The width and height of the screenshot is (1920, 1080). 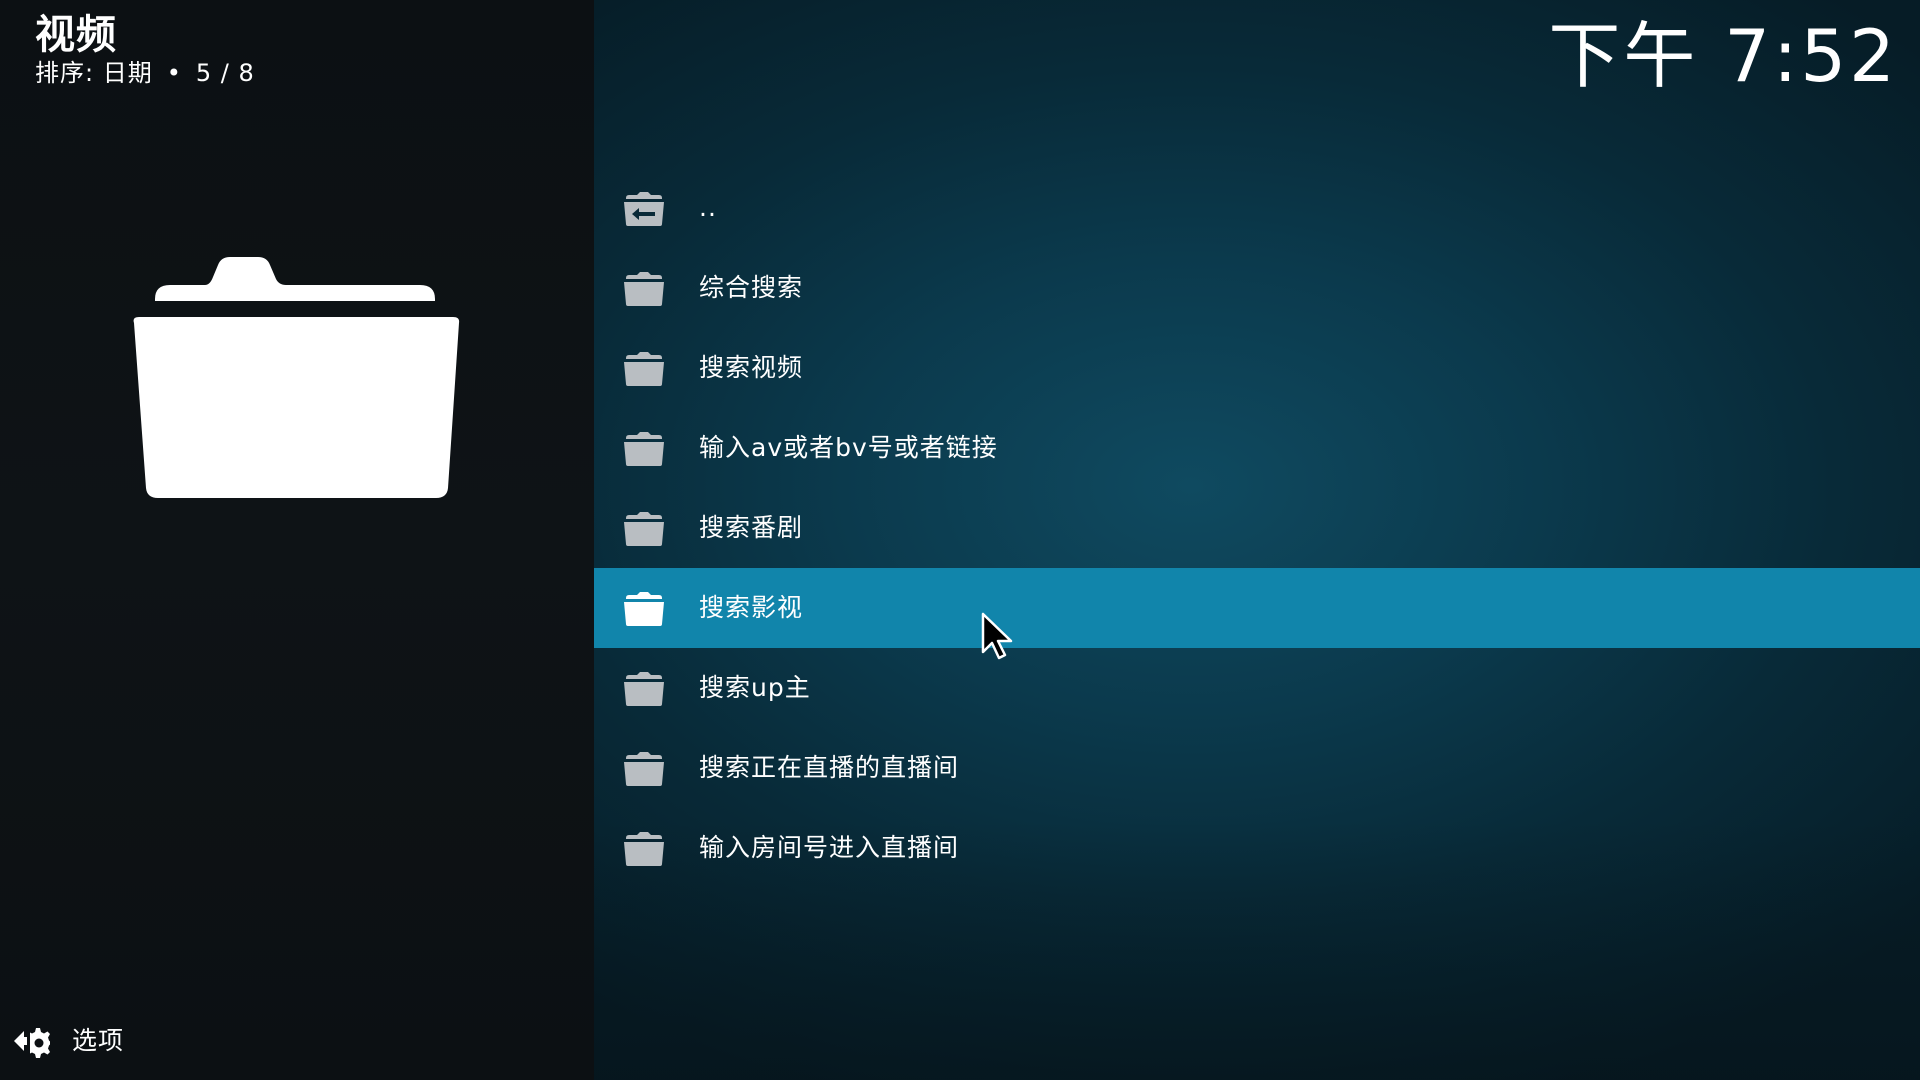 What do you see at coordinates (997, 636) in the screenshot?
I see `mouse-pointer-icon` at bounding box center [997, 636].